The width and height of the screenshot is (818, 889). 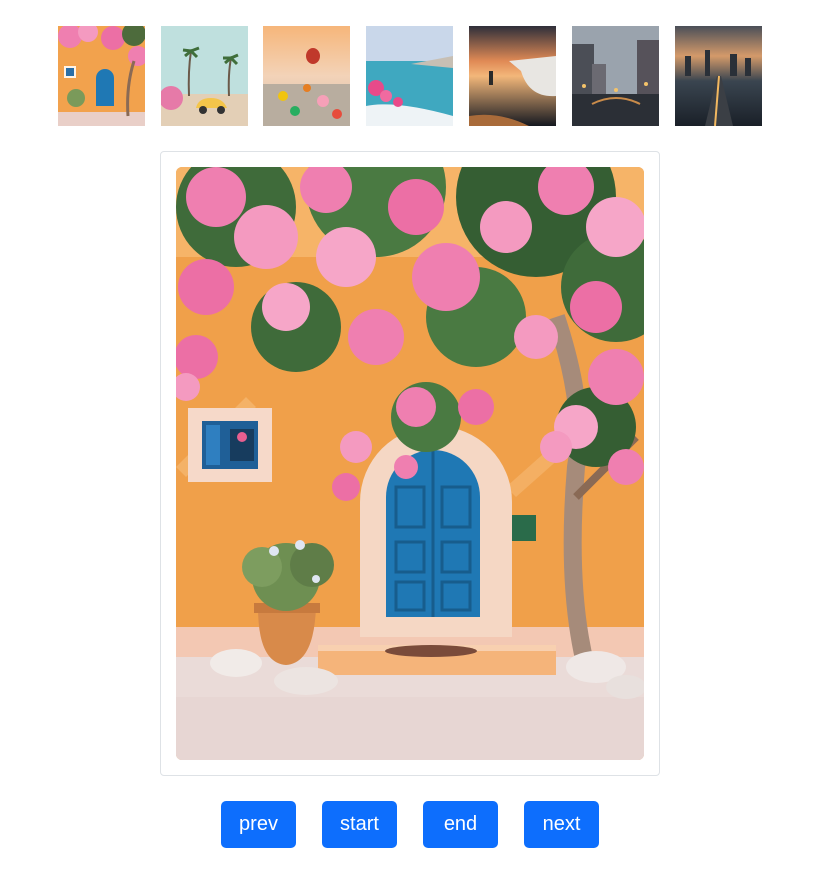 I want to click on thumb-santorini-bay, so click(x=409, y=76).